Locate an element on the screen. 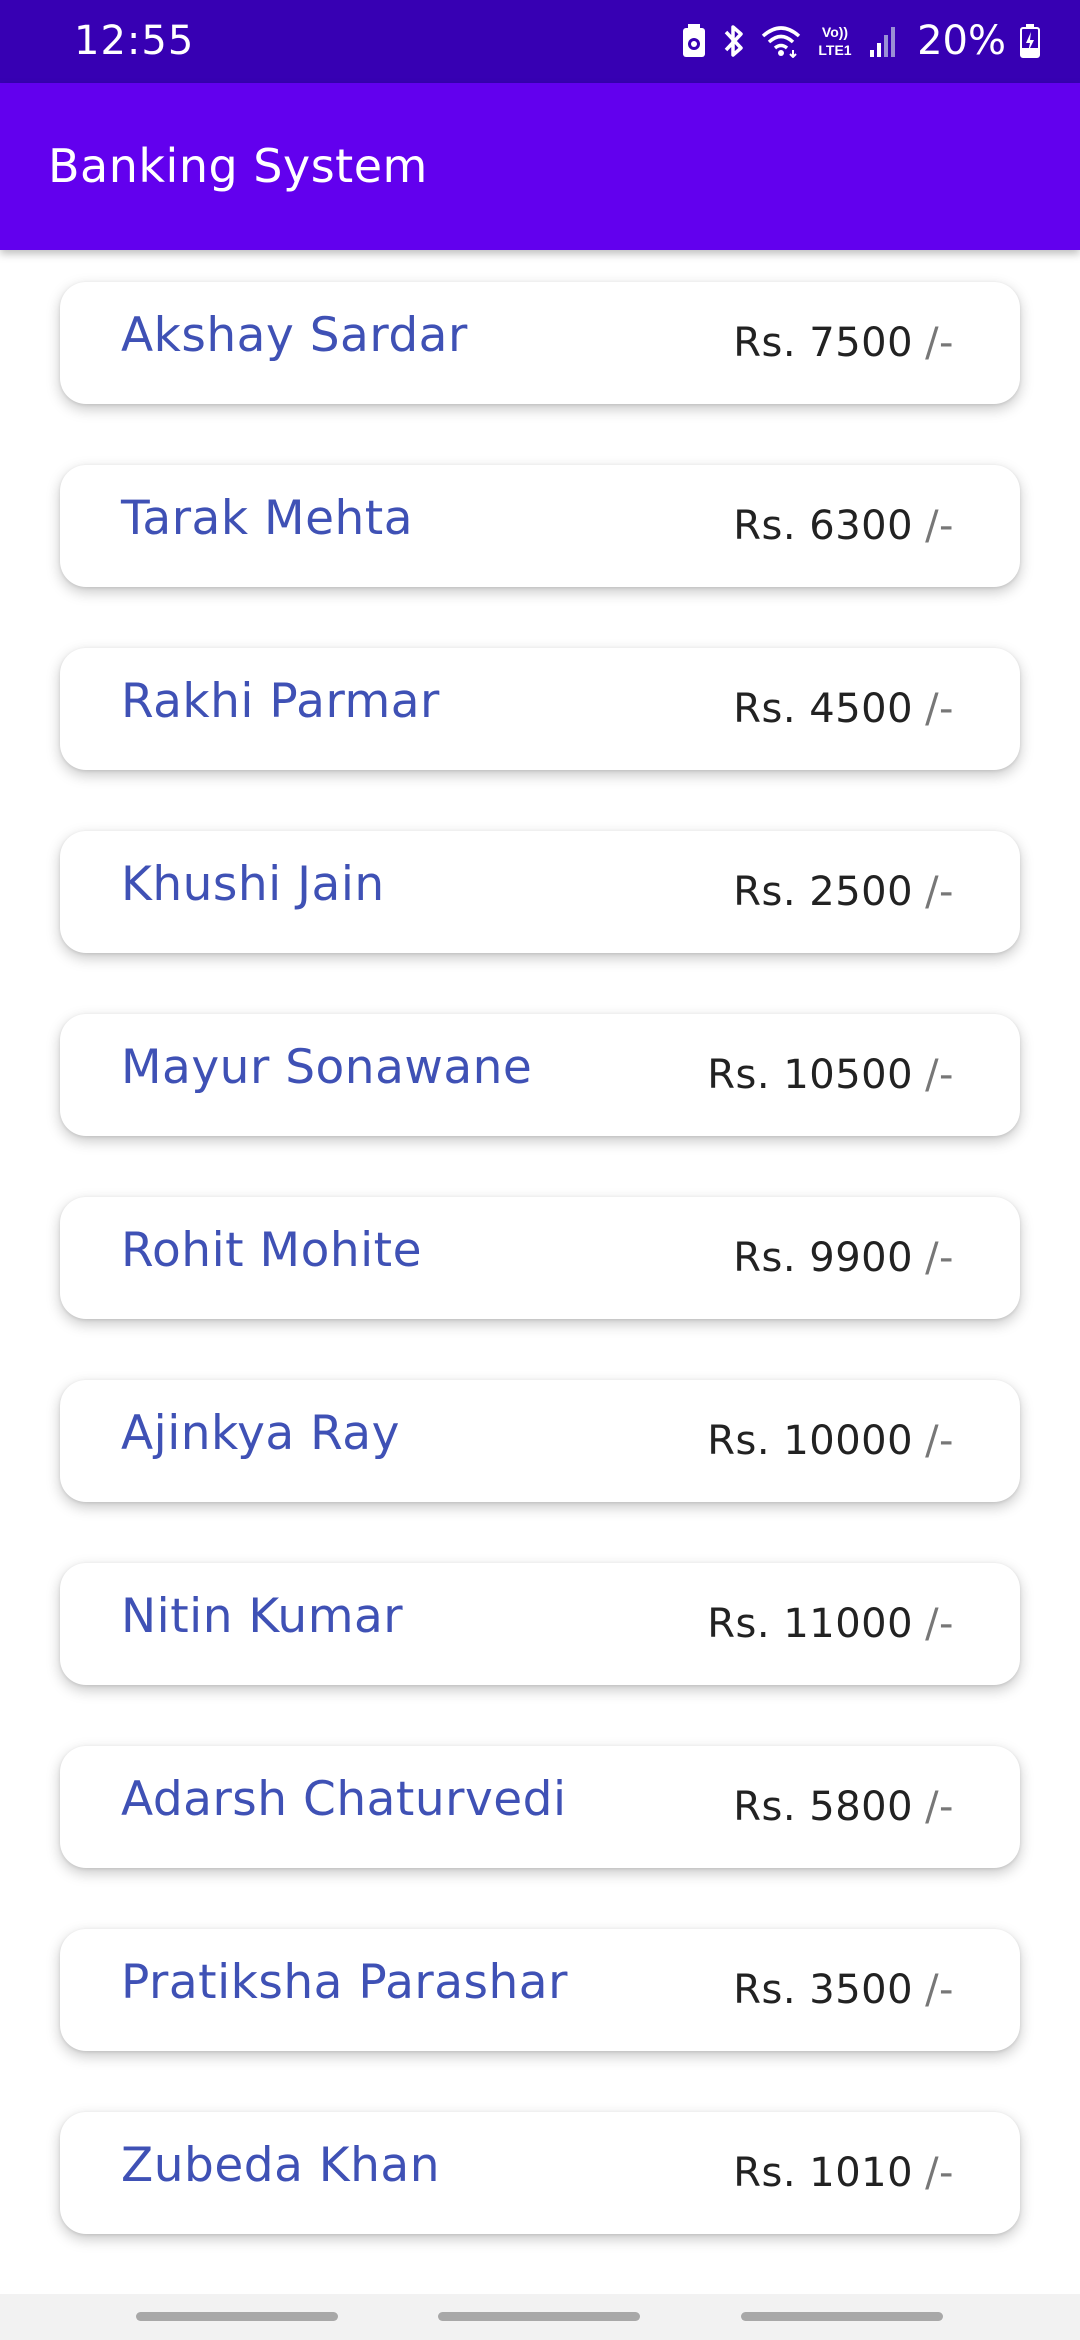 The image size is (1080, 2340). app-bar: Banking System is located at coordinates (540, 166).